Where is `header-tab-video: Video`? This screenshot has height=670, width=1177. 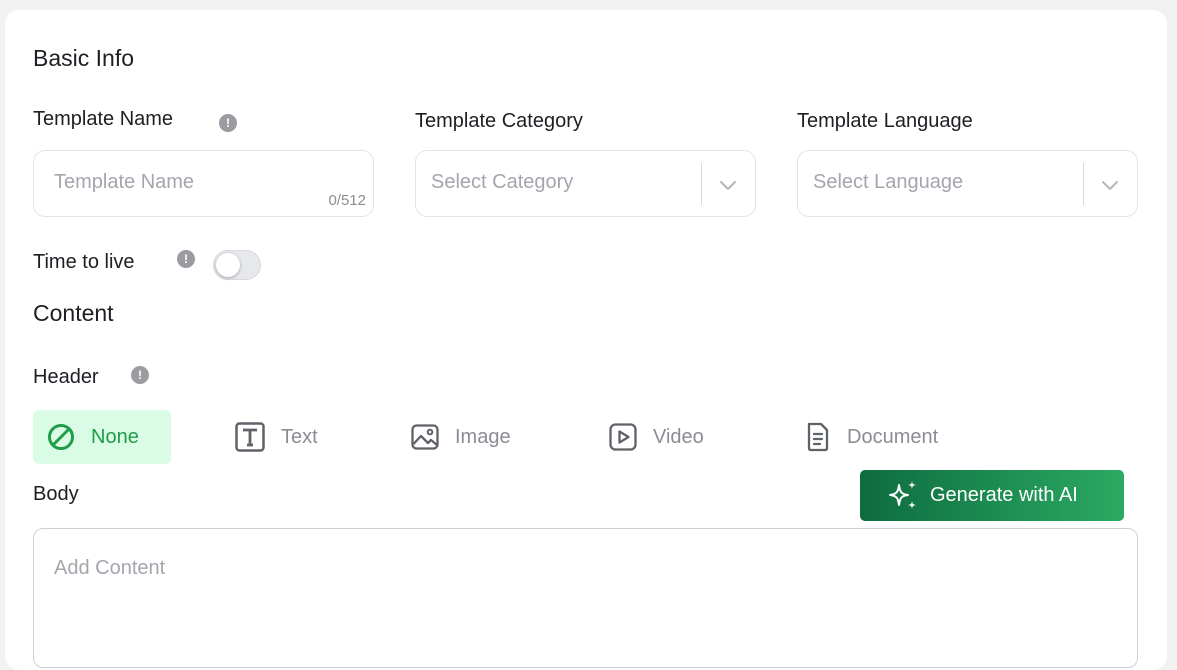
header-tab-video: Video is located at coordinates (670, 437).